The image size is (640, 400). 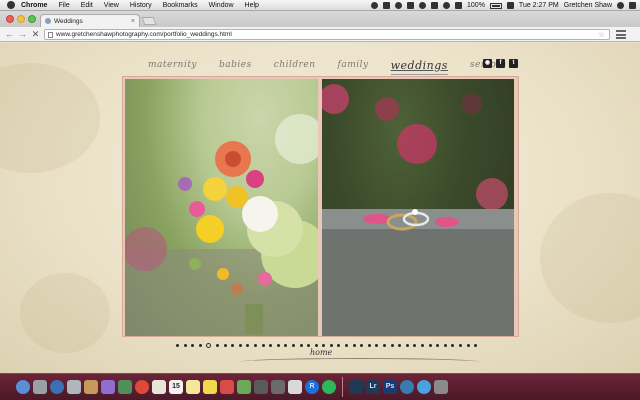 What do you see at coordinates (435, 5) in the screenshot?
I see `bluetooth-icon` at bounding box center [435, 5].